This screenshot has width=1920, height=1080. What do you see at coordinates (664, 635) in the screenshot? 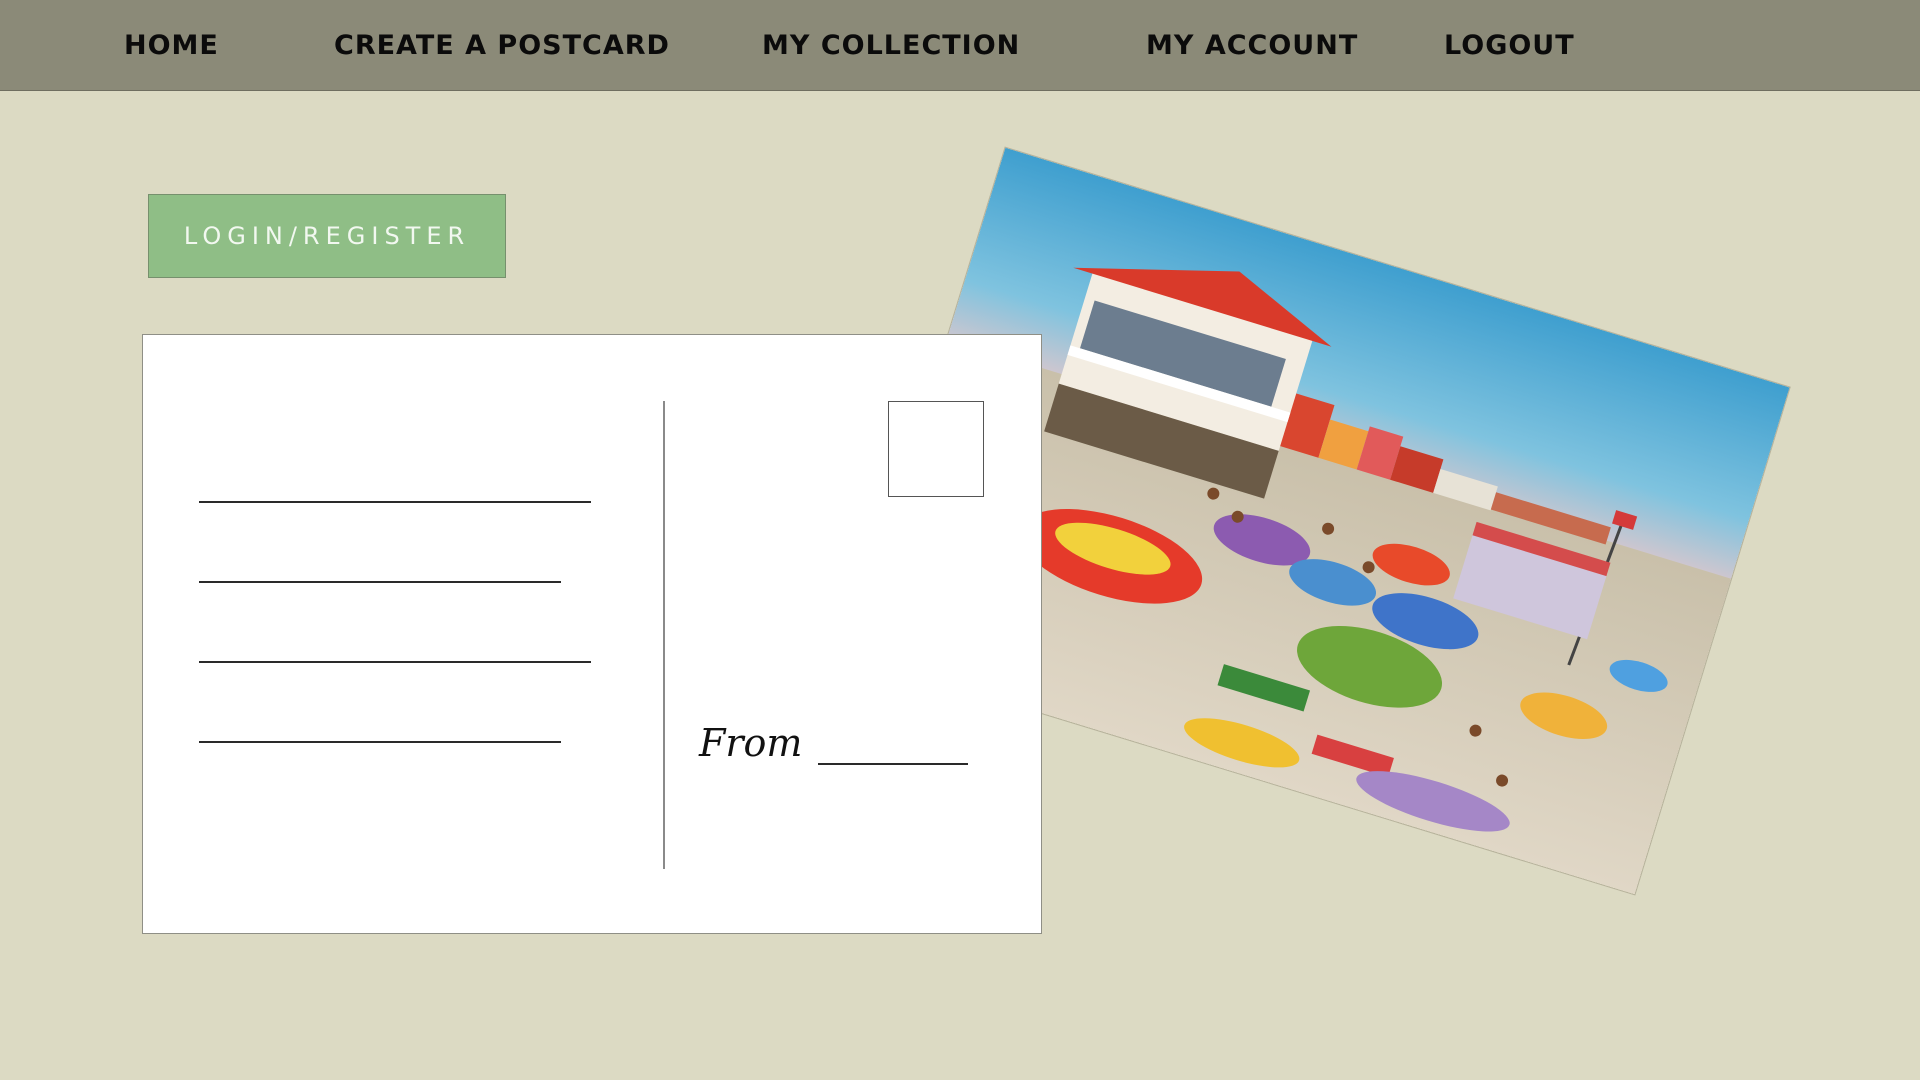
I see `postcard-divider` at bounding box center [664, 635].